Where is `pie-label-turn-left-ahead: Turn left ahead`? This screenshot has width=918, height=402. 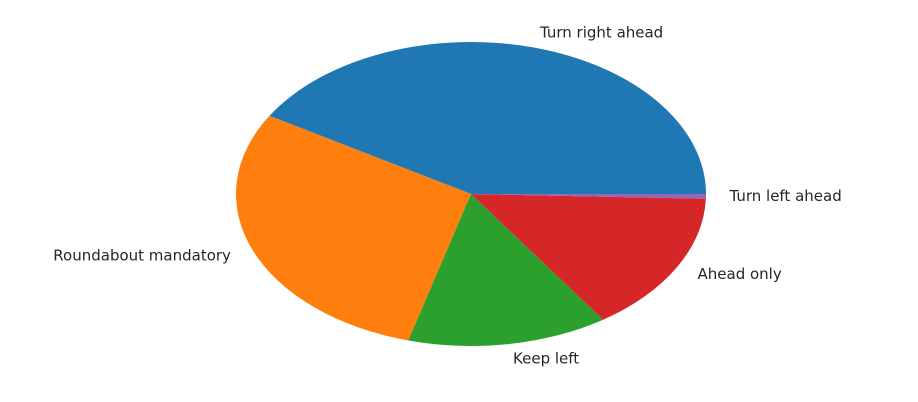 pie-label-turn-left-ahead: Turn left ahead is located at coordinates (784, 196).